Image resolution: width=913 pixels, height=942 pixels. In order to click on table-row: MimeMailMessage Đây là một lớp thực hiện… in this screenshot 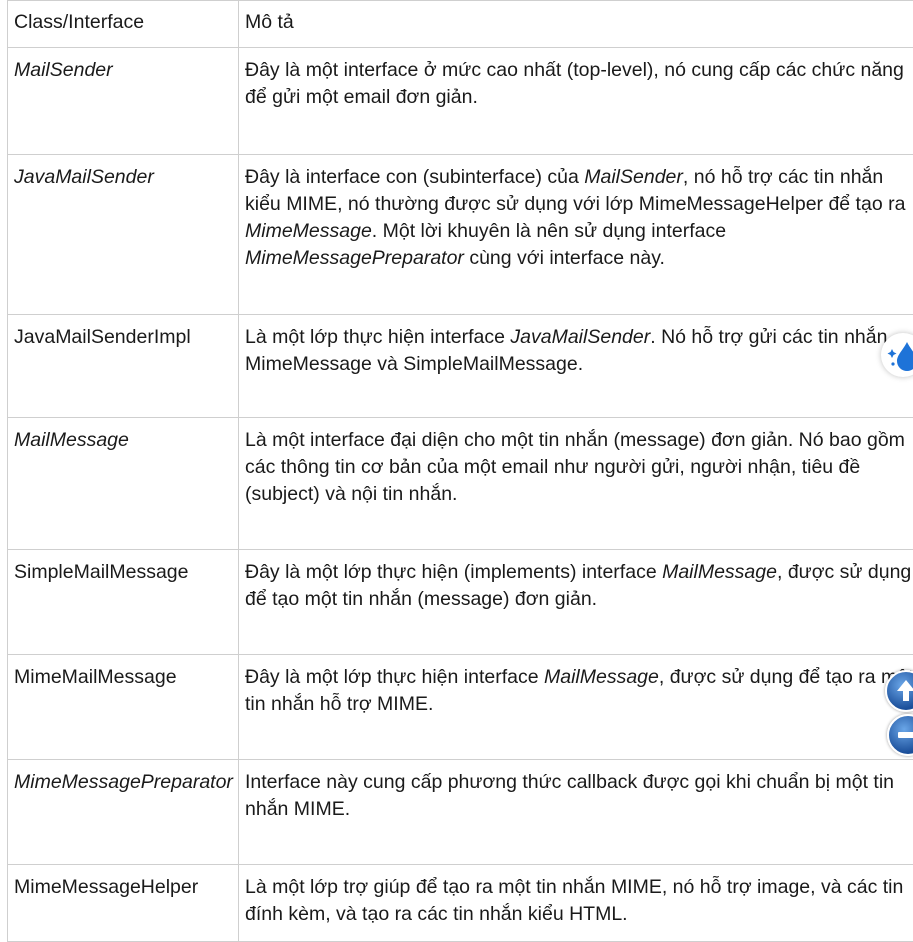, I will do `click(460, 707)`.